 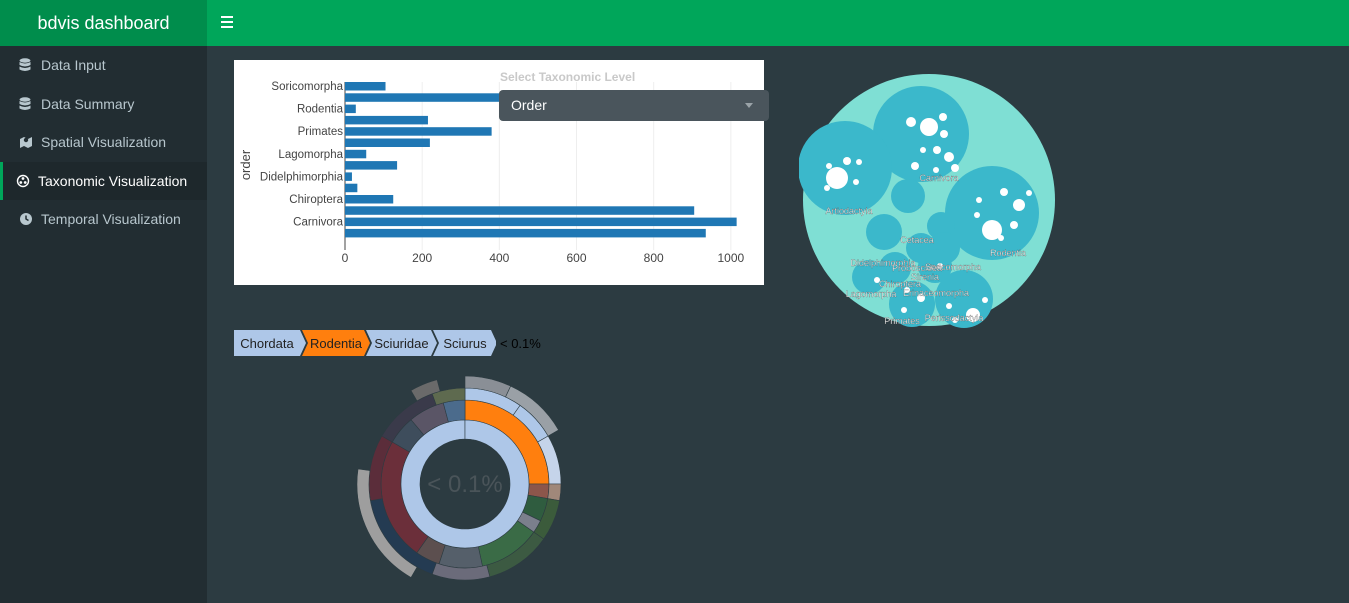 What do you see at coordinates (26, 219) in the screenshot?
I see `clock-icon` at bounding box center [26, 219].